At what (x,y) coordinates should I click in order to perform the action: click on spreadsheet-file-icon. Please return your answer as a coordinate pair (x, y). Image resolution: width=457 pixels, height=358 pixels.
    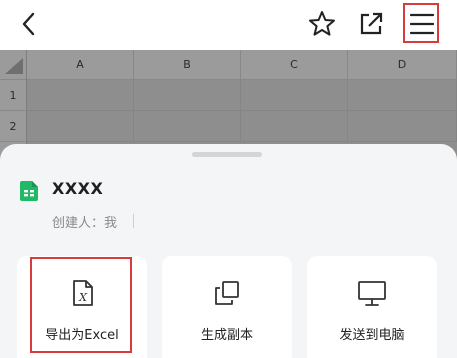
    Looking at the image, I should click on (29, 191).